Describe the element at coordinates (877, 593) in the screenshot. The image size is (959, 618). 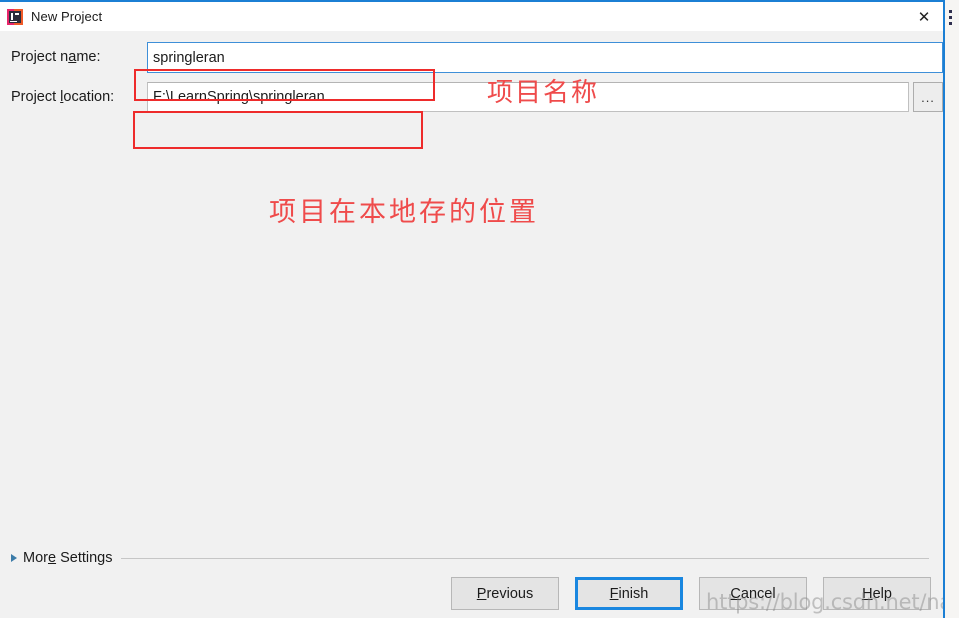
I see `help-button: Help` at that location.